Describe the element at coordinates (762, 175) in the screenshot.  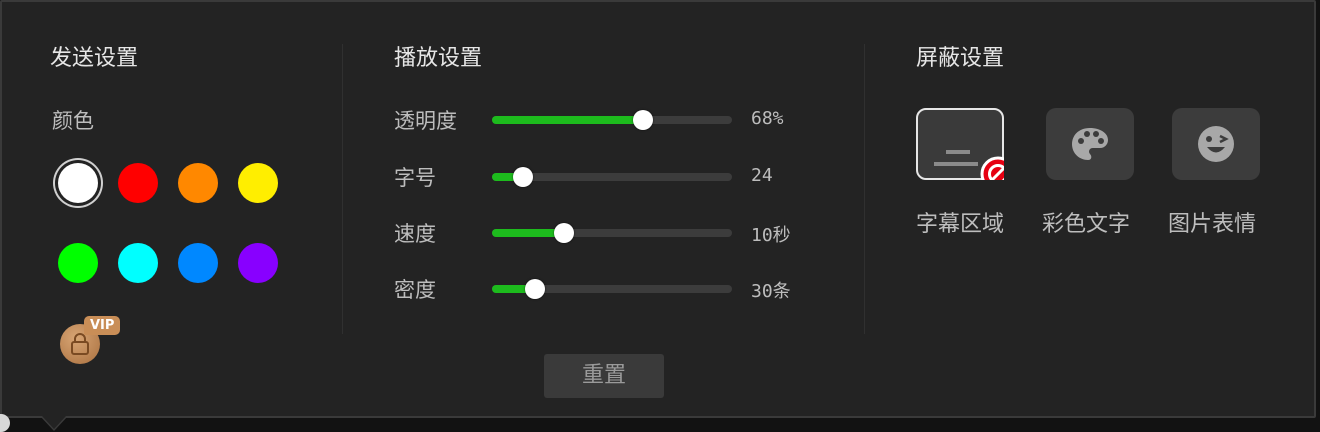
I see `font-size-value: 24` at that location.